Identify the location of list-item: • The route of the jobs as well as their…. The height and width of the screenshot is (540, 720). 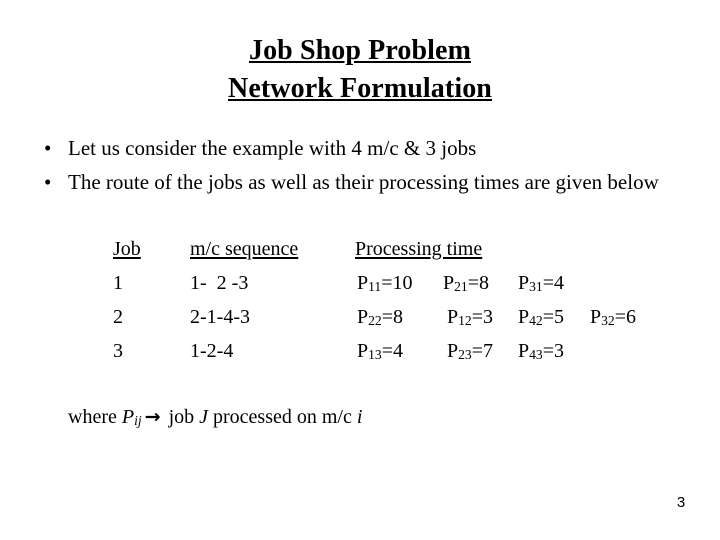
(363, 182).